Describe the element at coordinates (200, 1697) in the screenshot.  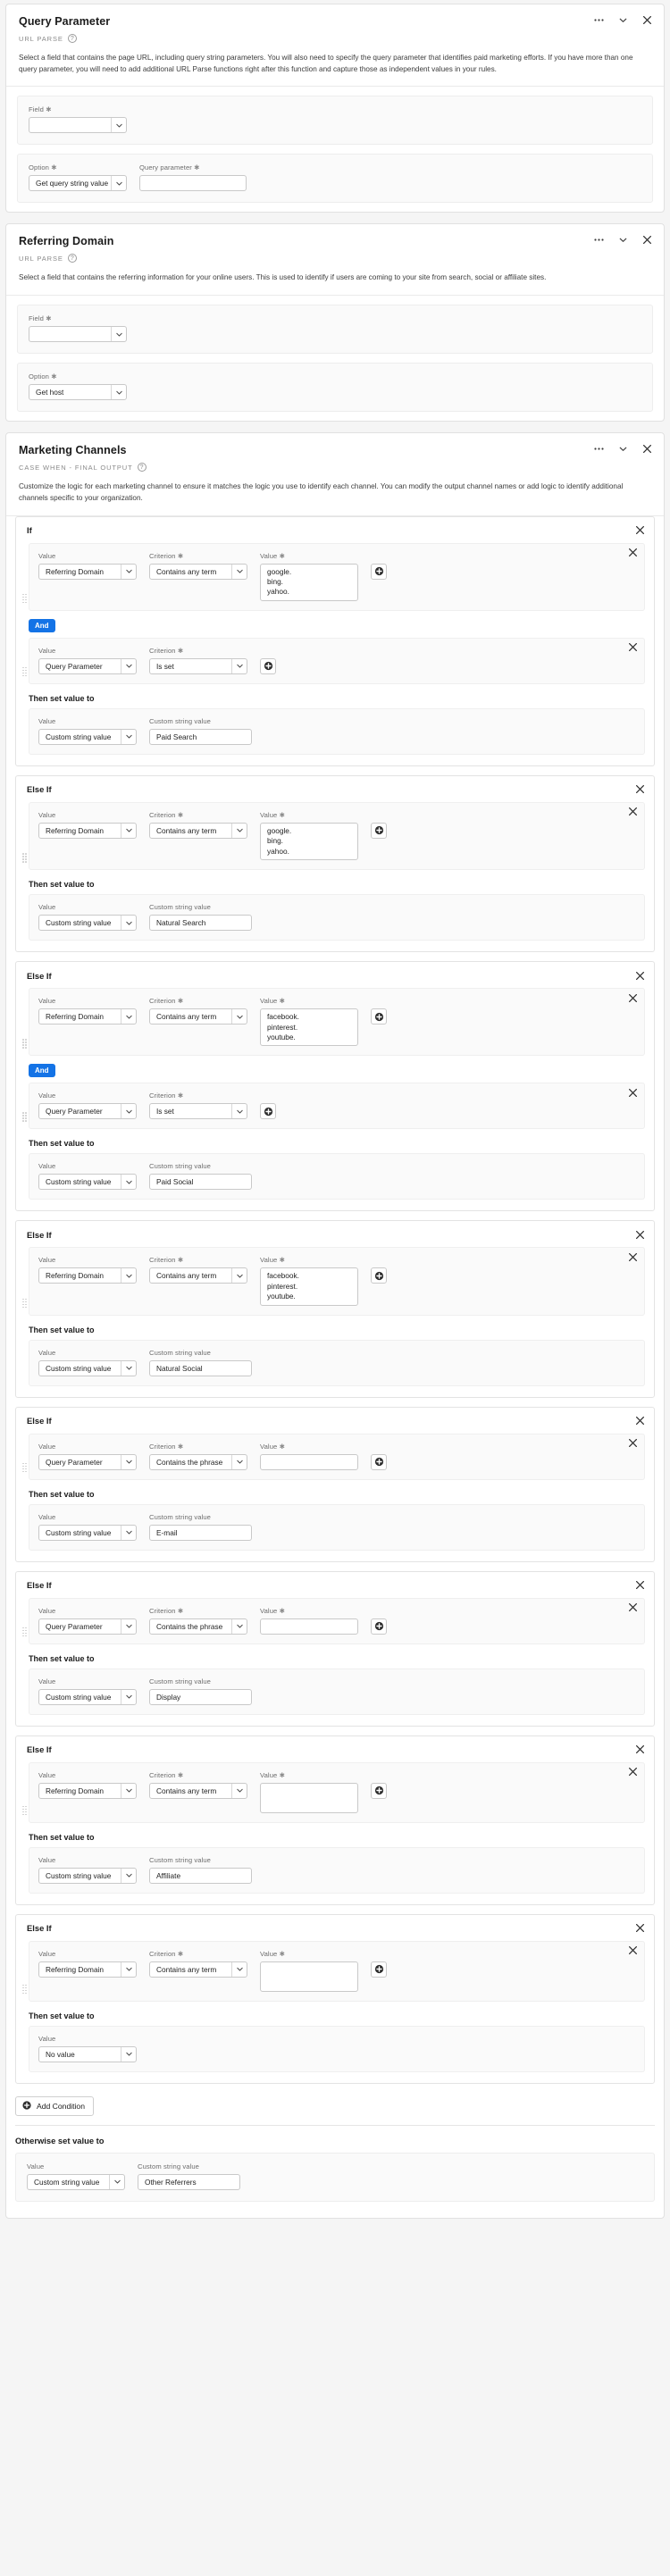
I see `then-custom-input: Display` at that location.